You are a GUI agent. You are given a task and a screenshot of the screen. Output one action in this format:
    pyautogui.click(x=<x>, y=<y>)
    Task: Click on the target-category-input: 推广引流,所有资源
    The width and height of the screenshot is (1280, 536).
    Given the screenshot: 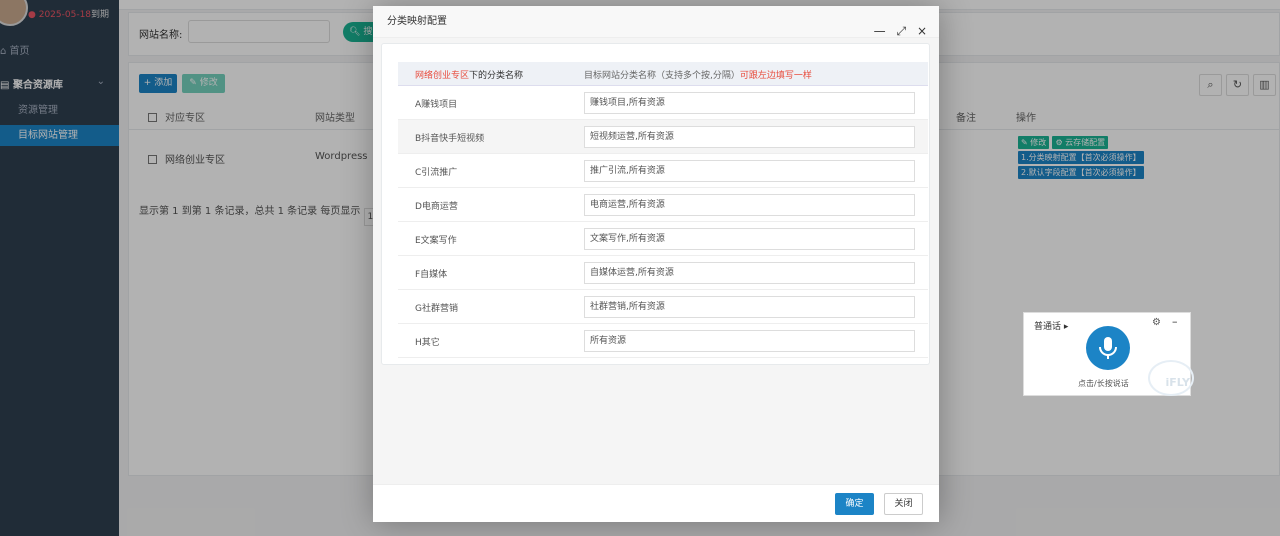 What is the action you would take?
    pyautogui.click(x=749, y=171)
    